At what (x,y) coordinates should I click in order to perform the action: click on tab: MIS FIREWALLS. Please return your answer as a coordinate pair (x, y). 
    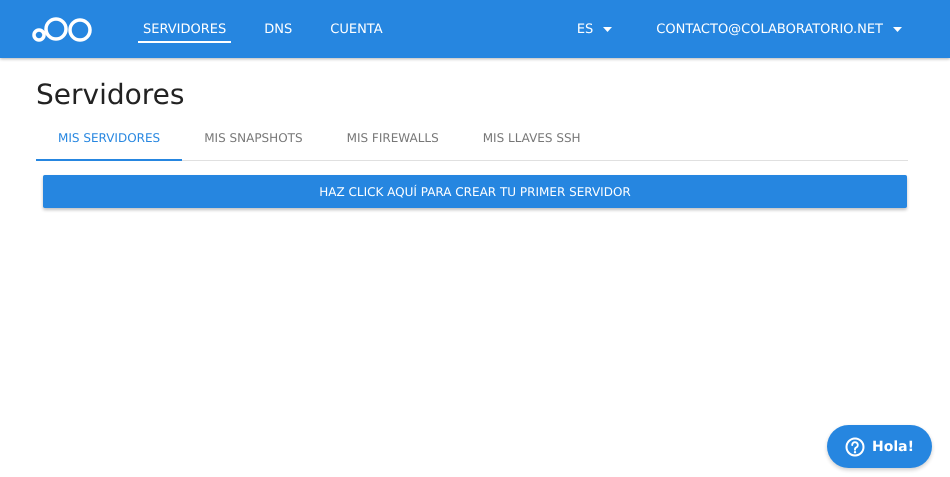
    Looking at the image, I should click on (392, 142).